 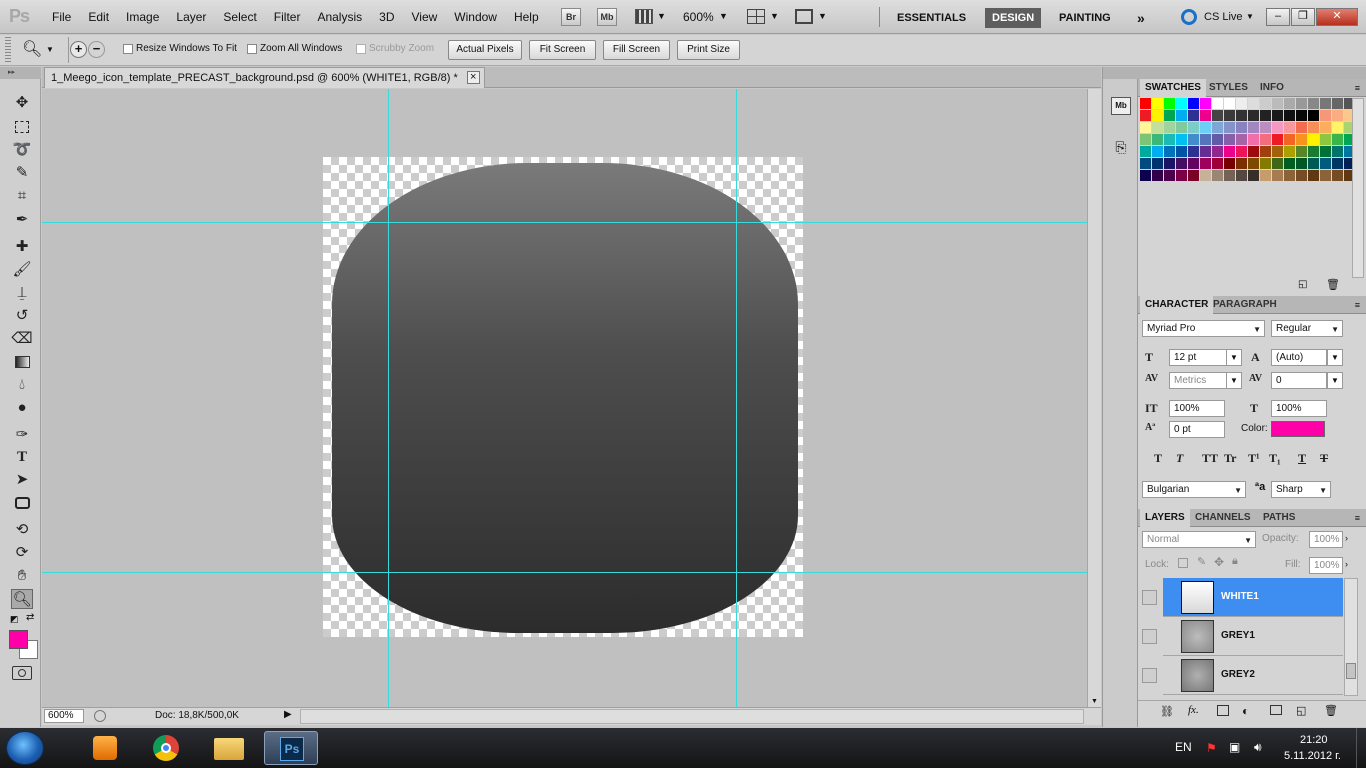 What do you see at coordinates (22, 127) in the screenshot?
I see `marquee-tool-icon` at bounding box center [22, 127].